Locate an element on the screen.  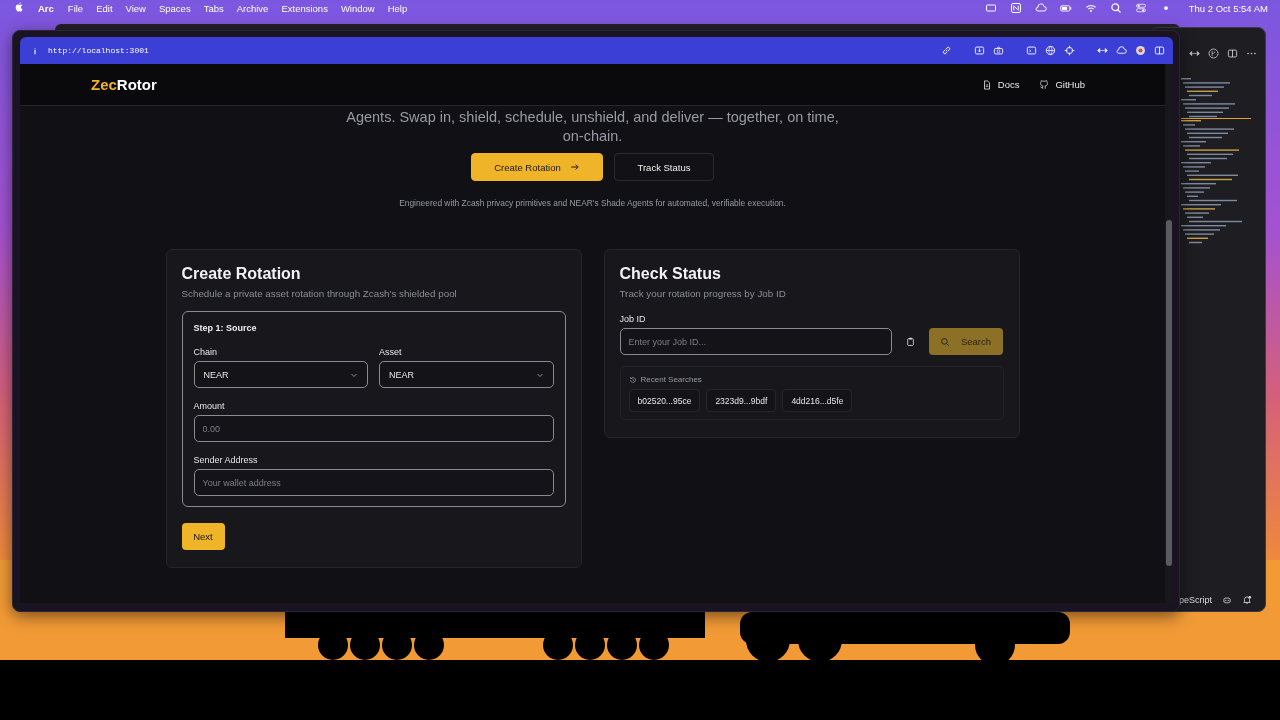
input-field: 0.00 is located at coordinates (373, 428).